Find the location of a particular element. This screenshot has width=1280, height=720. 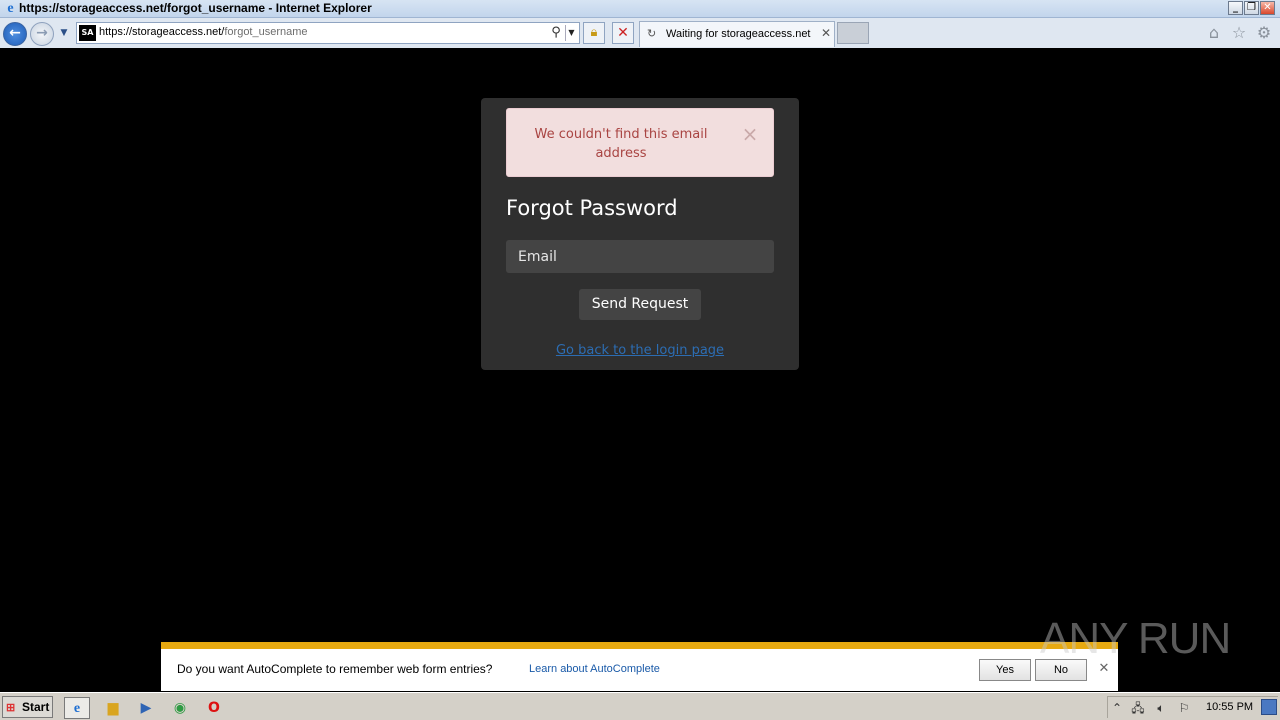

site-favicon: SA is located at coordinates (87, 33).